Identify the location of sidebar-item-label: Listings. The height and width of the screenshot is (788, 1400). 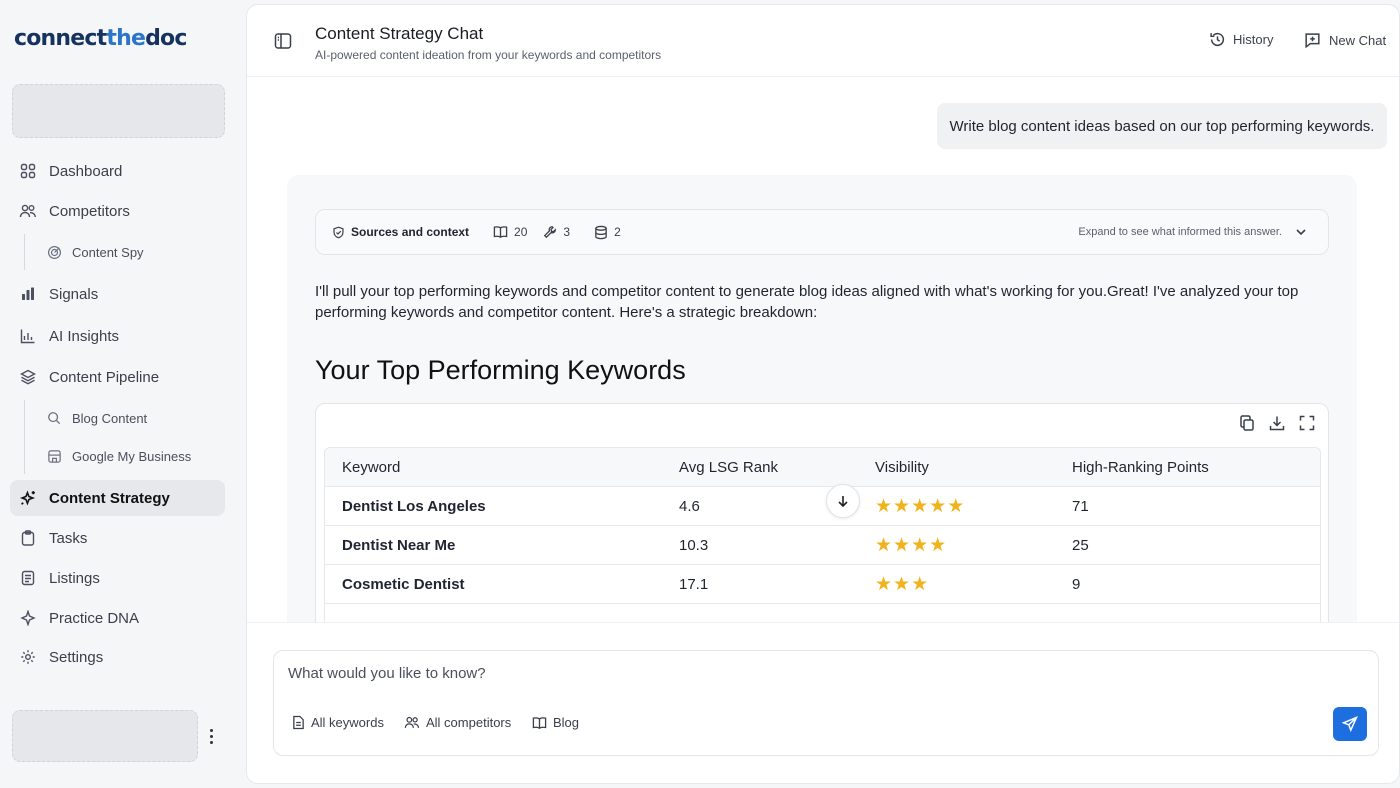
(74, 578).